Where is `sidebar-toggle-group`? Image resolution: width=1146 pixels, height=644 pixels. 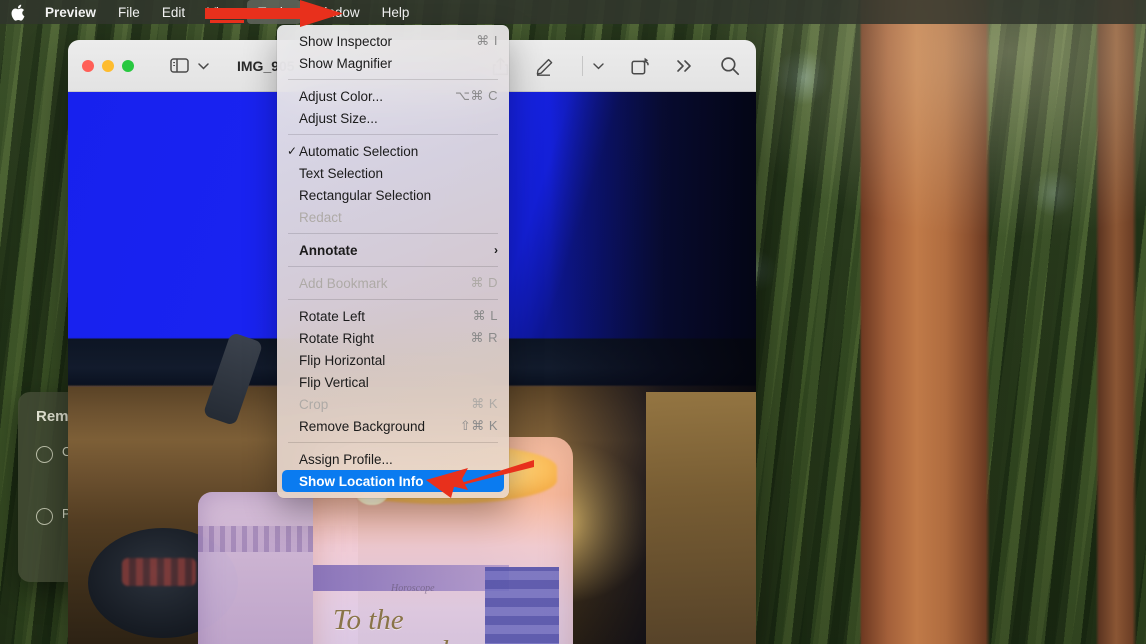 sidebar-toggle-group is located at coordinates (189, 65).